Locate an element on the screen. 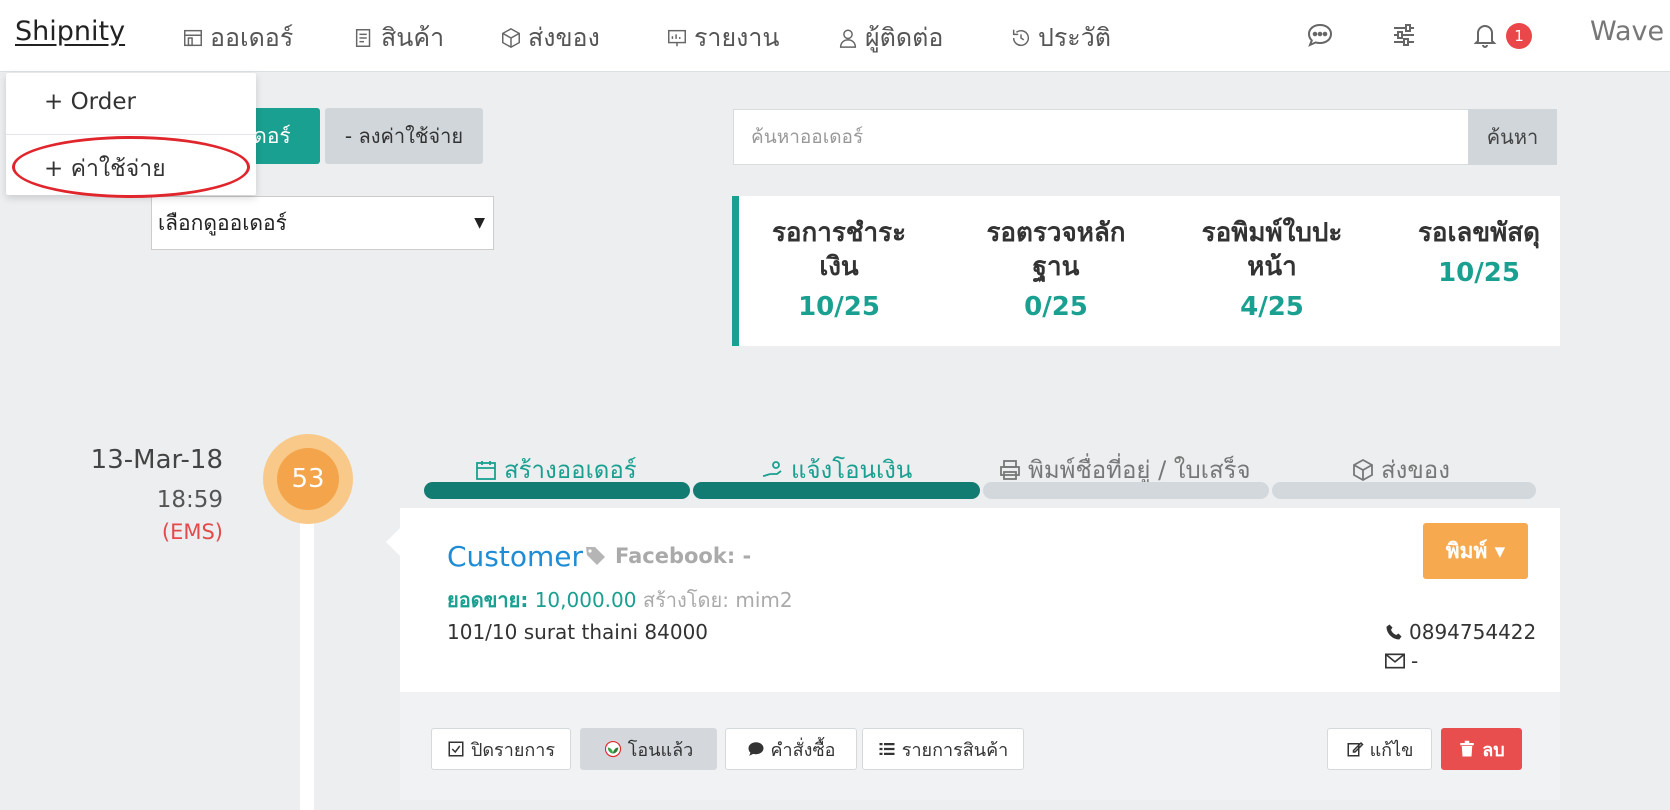 The width and height of the screenshot is (1670, 810). facebook-label: Facebook: - is located at coordinates (683, 556).